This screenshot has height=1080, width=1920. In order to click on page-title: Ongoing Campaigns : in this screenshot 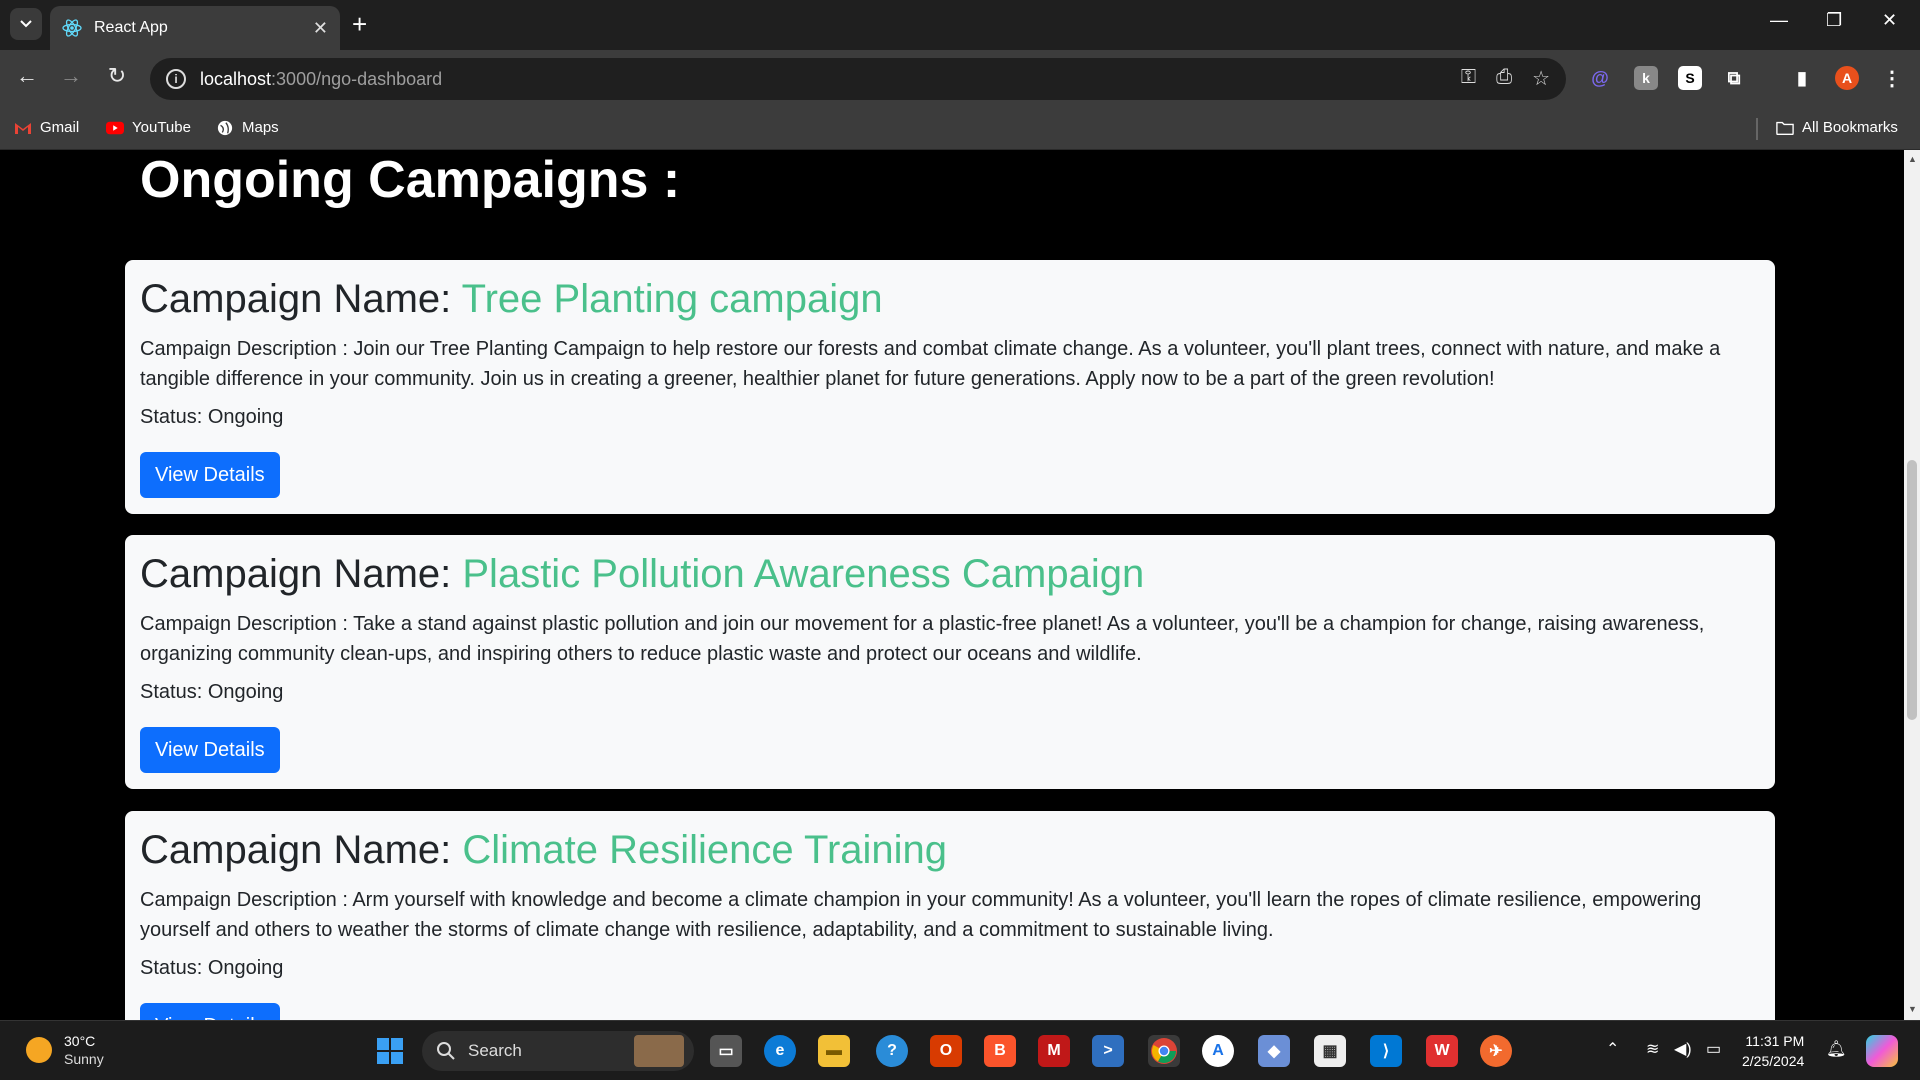, I will do `click(410, 180)`.